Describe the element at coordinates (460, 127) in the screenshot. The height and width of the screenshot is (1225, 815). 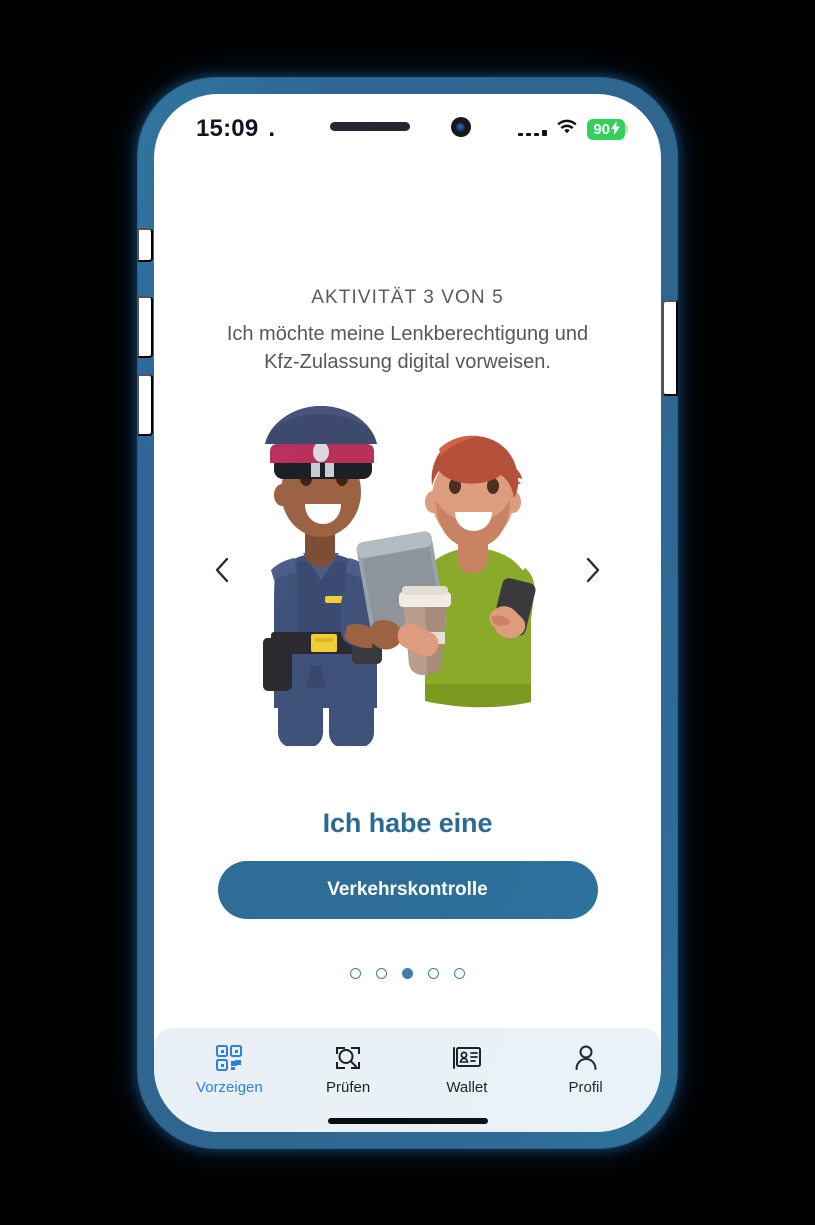
I see `front-camera` at that location.